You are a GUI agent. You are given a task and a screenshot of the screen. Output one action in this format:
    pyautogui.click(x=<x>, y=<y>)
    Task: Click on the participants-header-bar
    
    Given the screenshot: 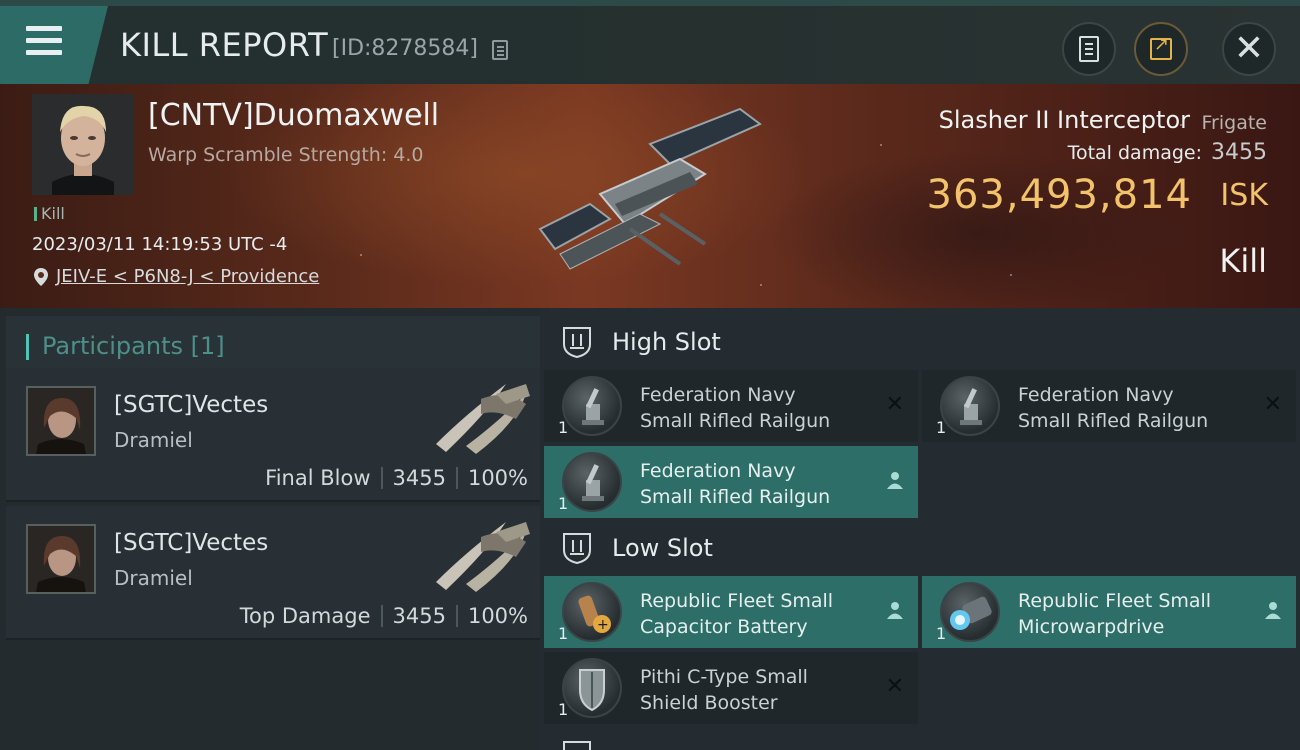 What is the action you would take?
    pyautogui.click(x=27, y=347)
    